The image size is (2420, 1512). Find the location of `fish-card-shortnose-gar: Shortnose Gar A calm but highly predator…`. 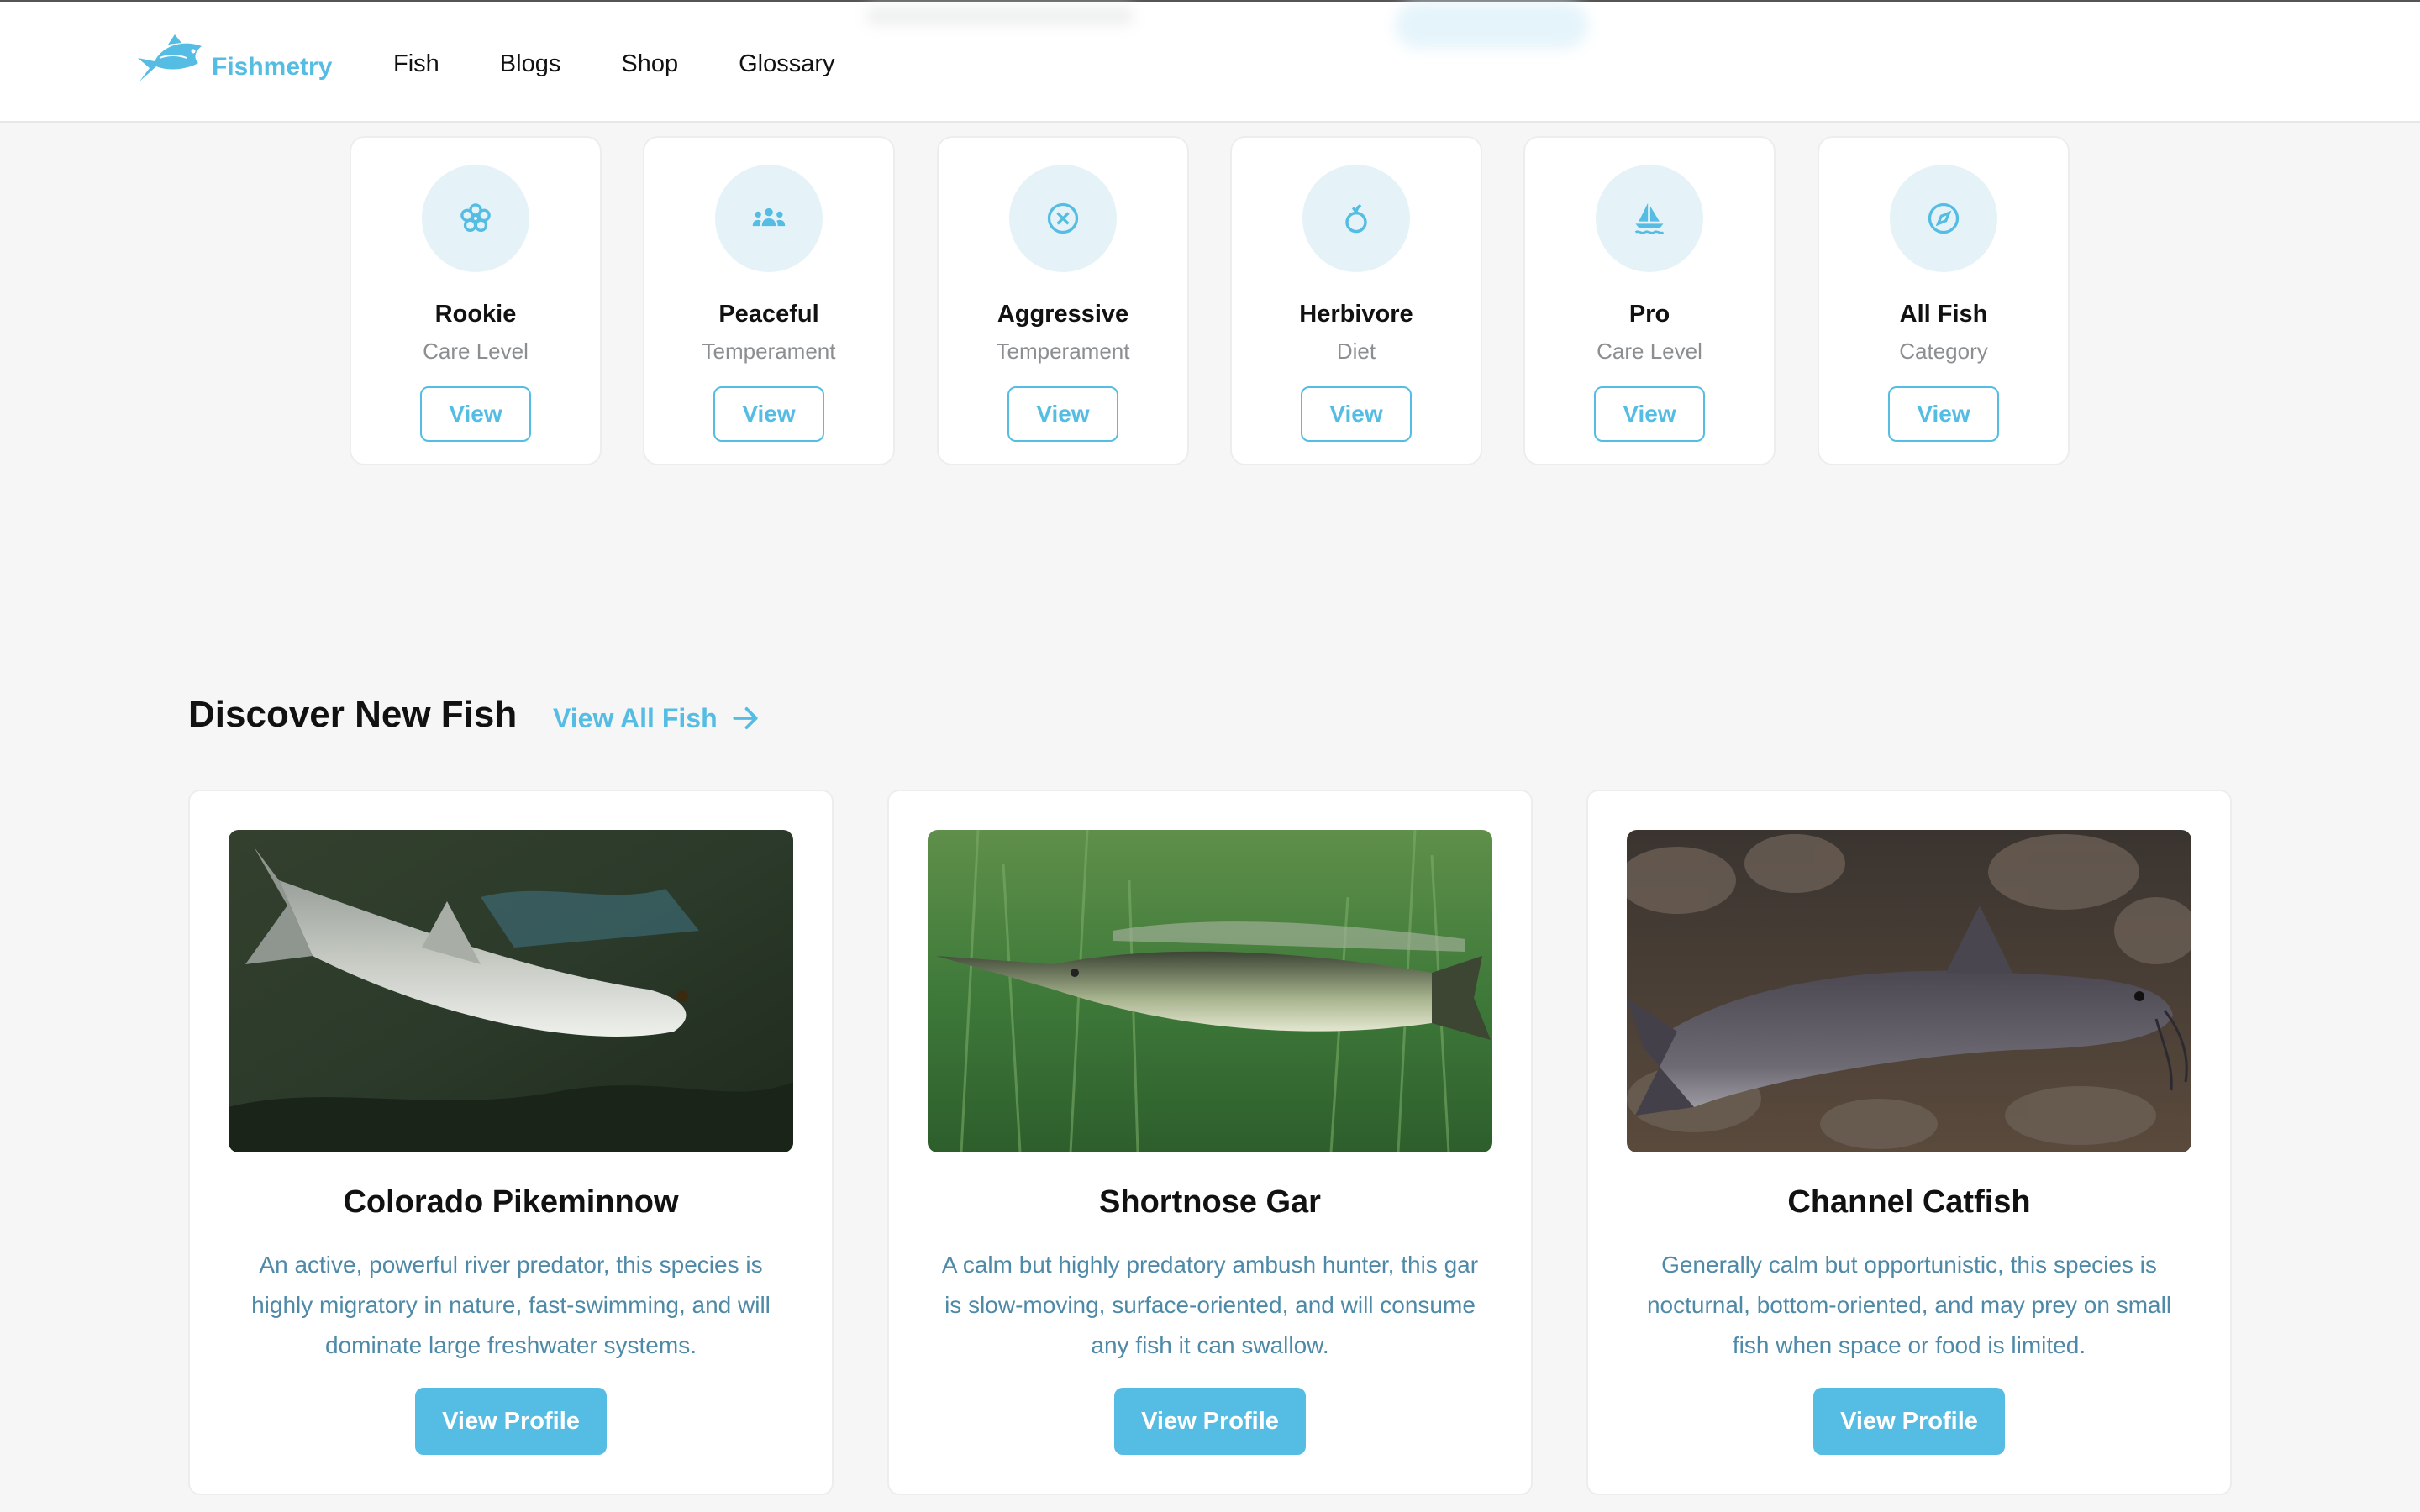

fish-card-shortnose-gar: Shortnose Gar A calm but highly predator… is located at coordinates (1210, 1142).